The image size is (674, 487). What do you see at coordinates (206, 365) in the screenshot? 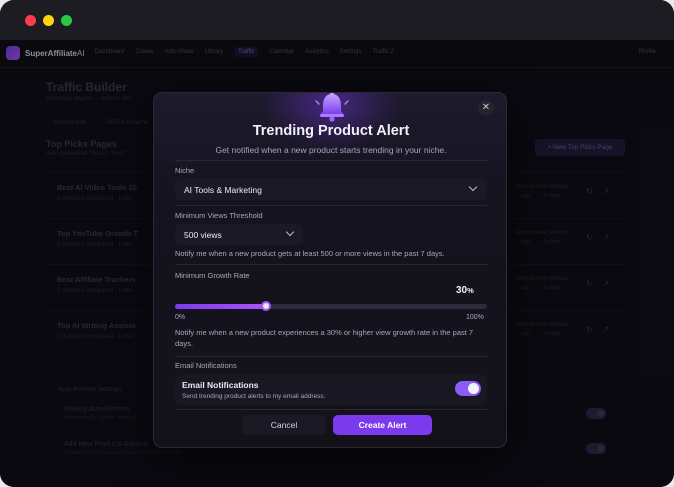
I see `email-section-label: Email Notifications` at bounding box center [206, 365].